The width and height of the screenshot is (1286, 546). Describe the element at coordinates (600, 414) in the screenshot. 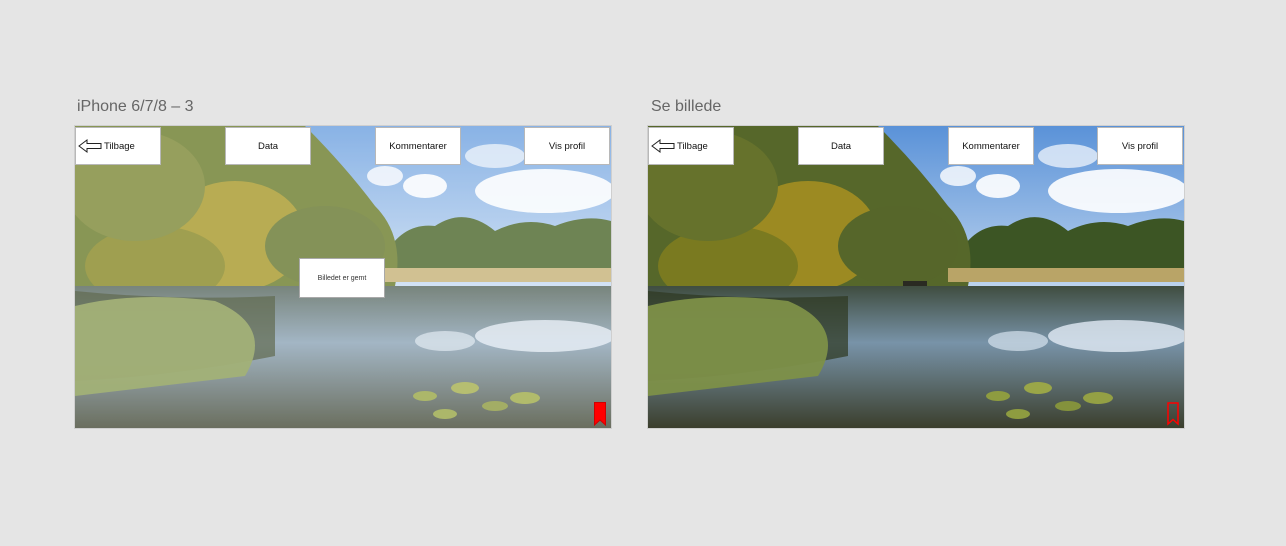

I see `bookmark-filled-icon` at that location.